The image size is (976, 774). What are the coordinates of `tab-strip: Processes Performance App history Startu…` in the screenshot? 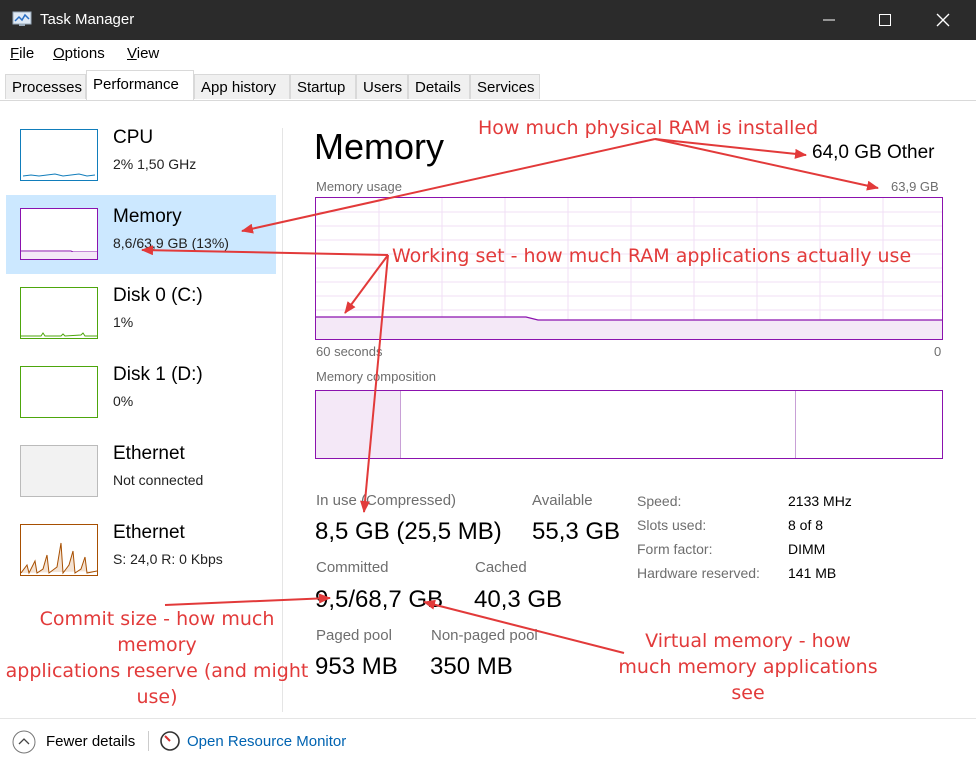 It's located at (488, 83).